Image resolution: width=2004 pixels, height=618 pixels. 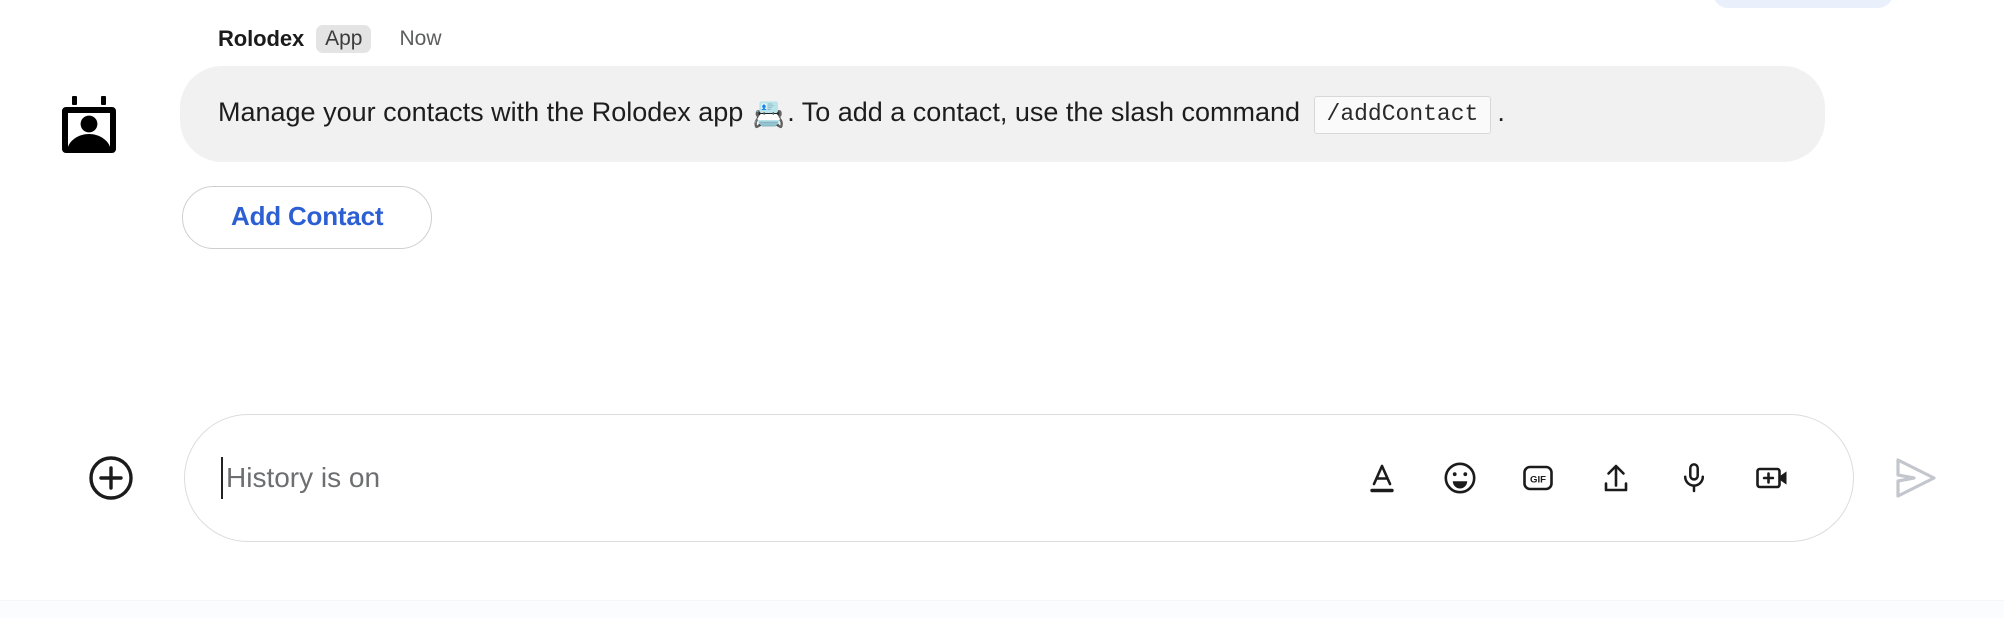 I want to click on card-index-emoji: 📇, so click(x=769, y=114).